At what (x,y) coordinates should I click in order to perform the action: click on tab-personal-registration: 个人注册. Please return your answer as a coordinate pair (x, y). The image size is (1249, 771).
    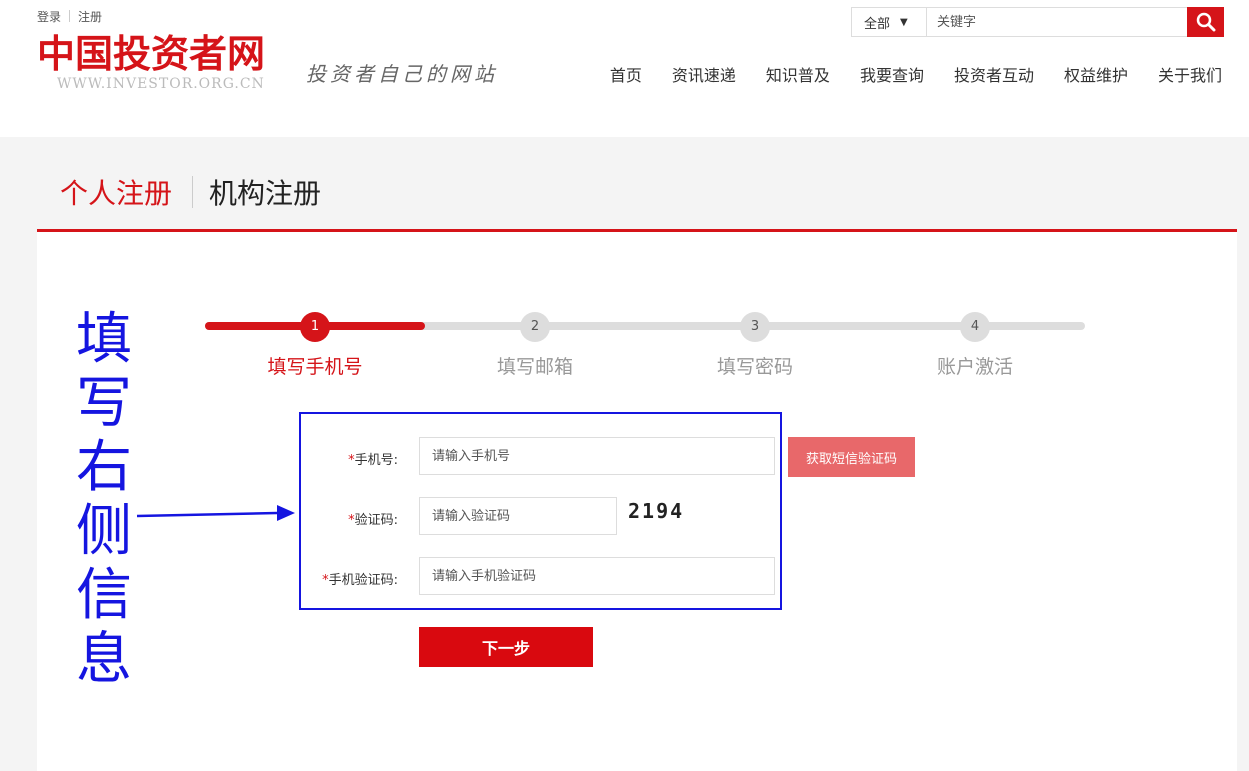
    Looking at the image, I should click on (116, 192).